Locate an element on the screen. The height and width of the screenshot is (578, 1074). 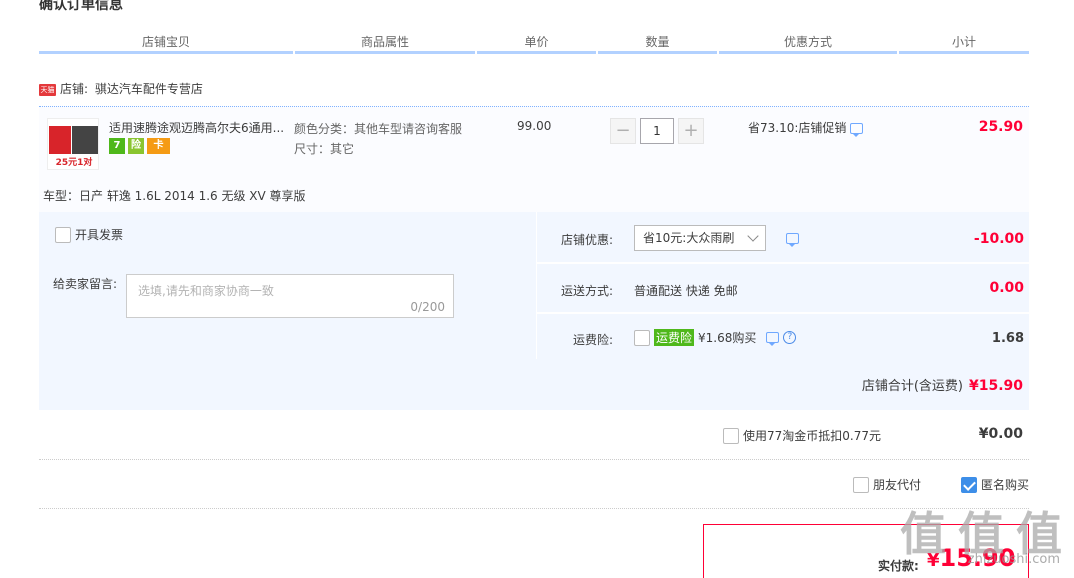
table-header: 店铺宝贝 商品属性 单价 数量 优惠方式 小计 is located at coordinates (534, 44).